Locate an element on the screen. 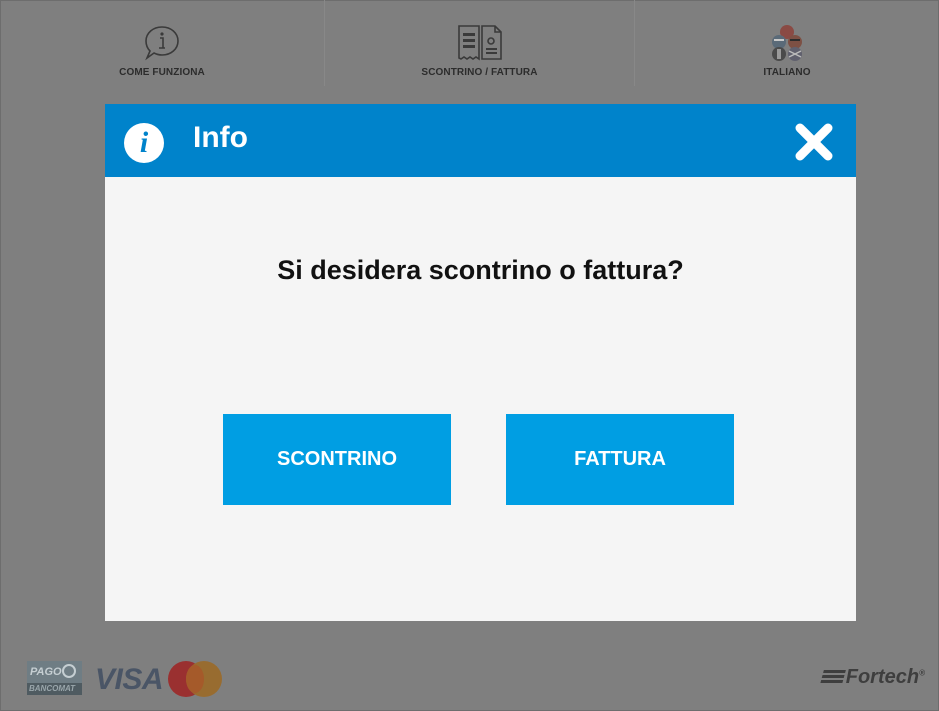 The image size is (939, 711). fortech-logo: Fortech® is located at coordinates (872, 677).